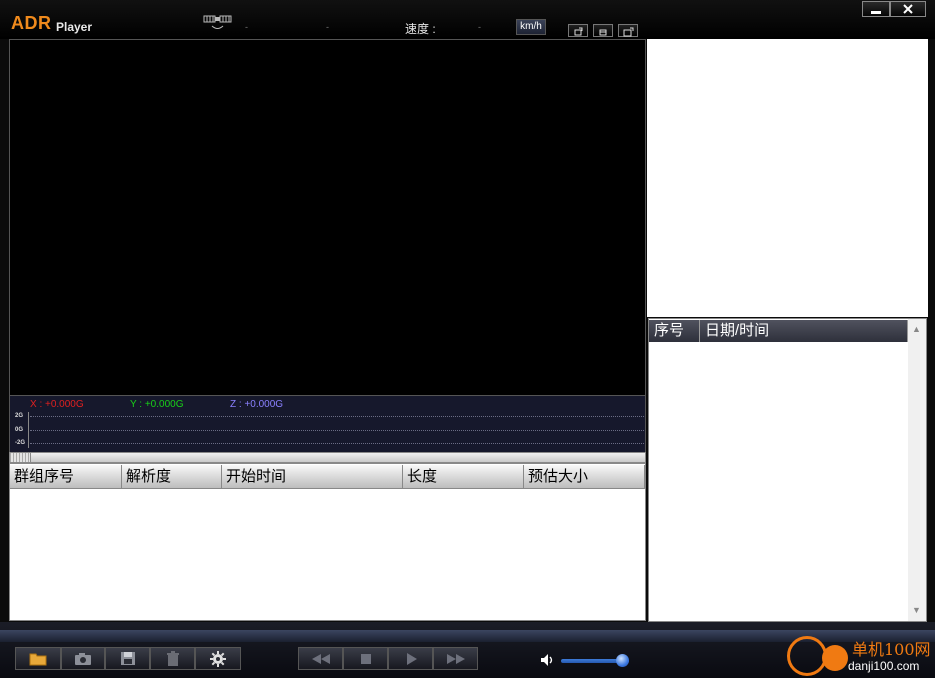 The width and height of the screenshot is (935, 678). I want to click on save-button, so click(127, 658).